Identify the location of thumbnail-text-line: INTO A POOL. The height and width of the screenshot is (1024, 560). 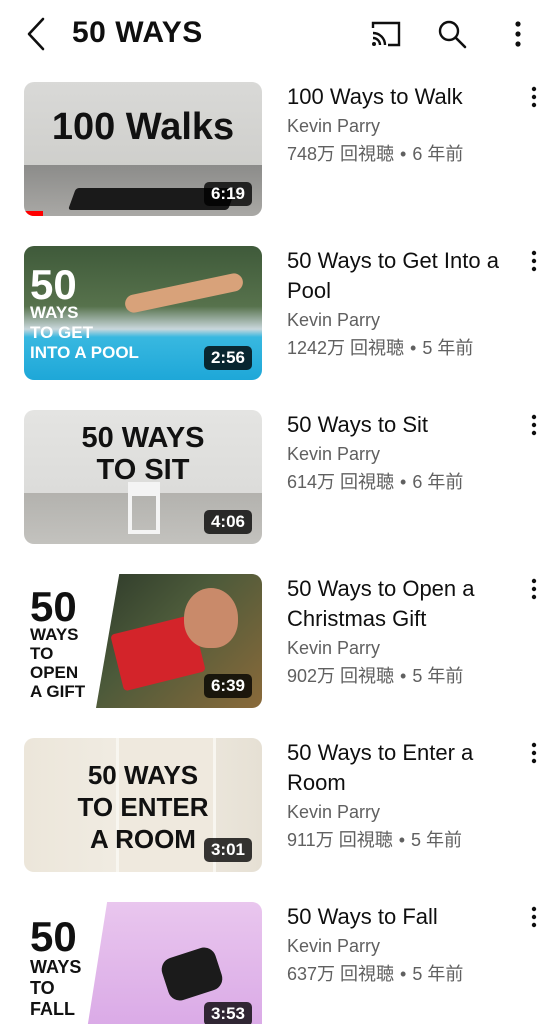
(84, 352).